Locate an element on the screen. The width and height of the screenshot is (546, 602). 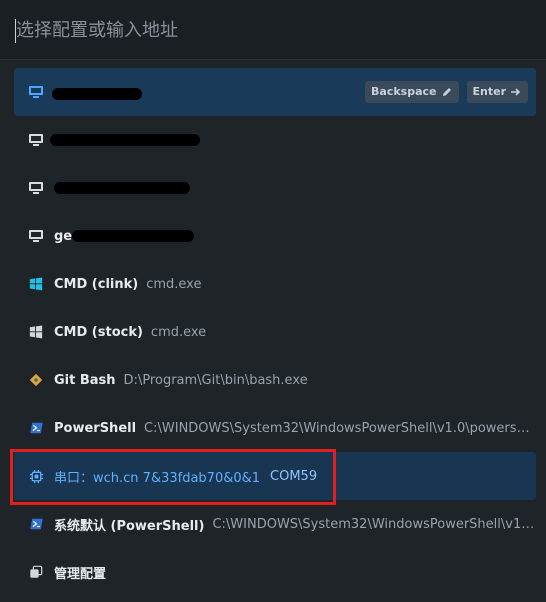
backspace-key-label: Backspace is located at coordinates (404, 91).